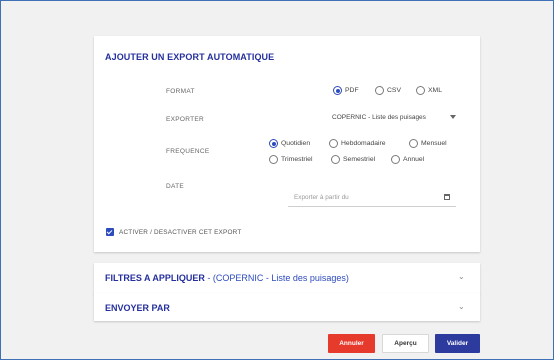 The width and height of the screenshot is (554, 360). Describe the element at coordinates (287, 307) in the screenshot. I see `send-panel-header: ENVOYER PAR ⌄` at that location.